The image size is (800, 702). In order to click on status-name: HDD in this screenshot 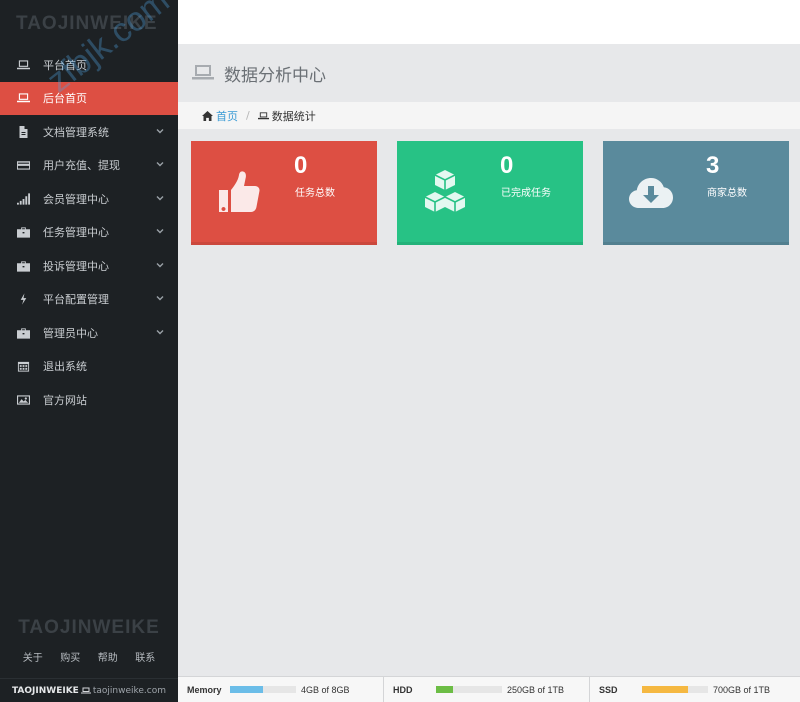, I will do `click(403, 689)`.